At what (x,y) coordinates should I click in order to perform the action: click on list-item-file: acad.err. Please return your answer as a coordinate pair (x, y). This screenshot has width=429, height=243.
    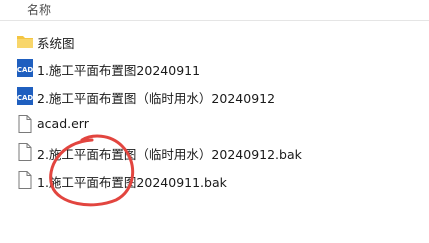
    Looking at the image, I should click on (214, 124).